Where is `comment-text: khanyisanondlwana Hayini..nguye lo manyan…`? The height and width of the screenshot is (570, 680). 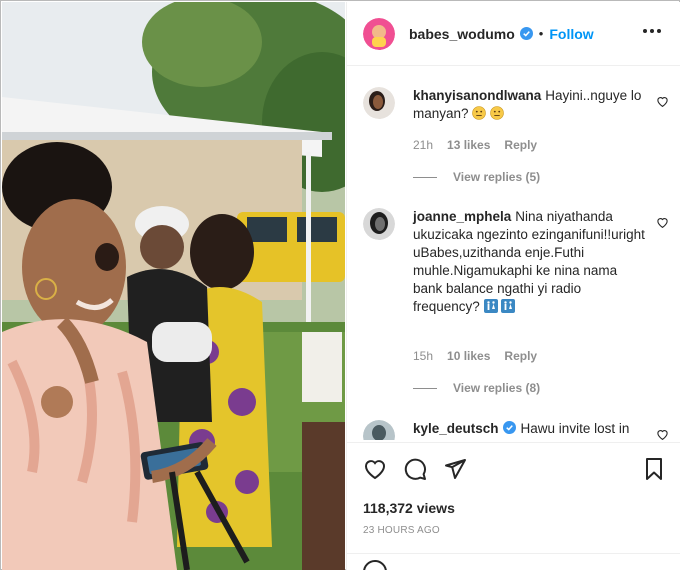
comment-text: khanyisanondlwana Hayini..nguye lo manyan… is located at coordinates (529, 105).